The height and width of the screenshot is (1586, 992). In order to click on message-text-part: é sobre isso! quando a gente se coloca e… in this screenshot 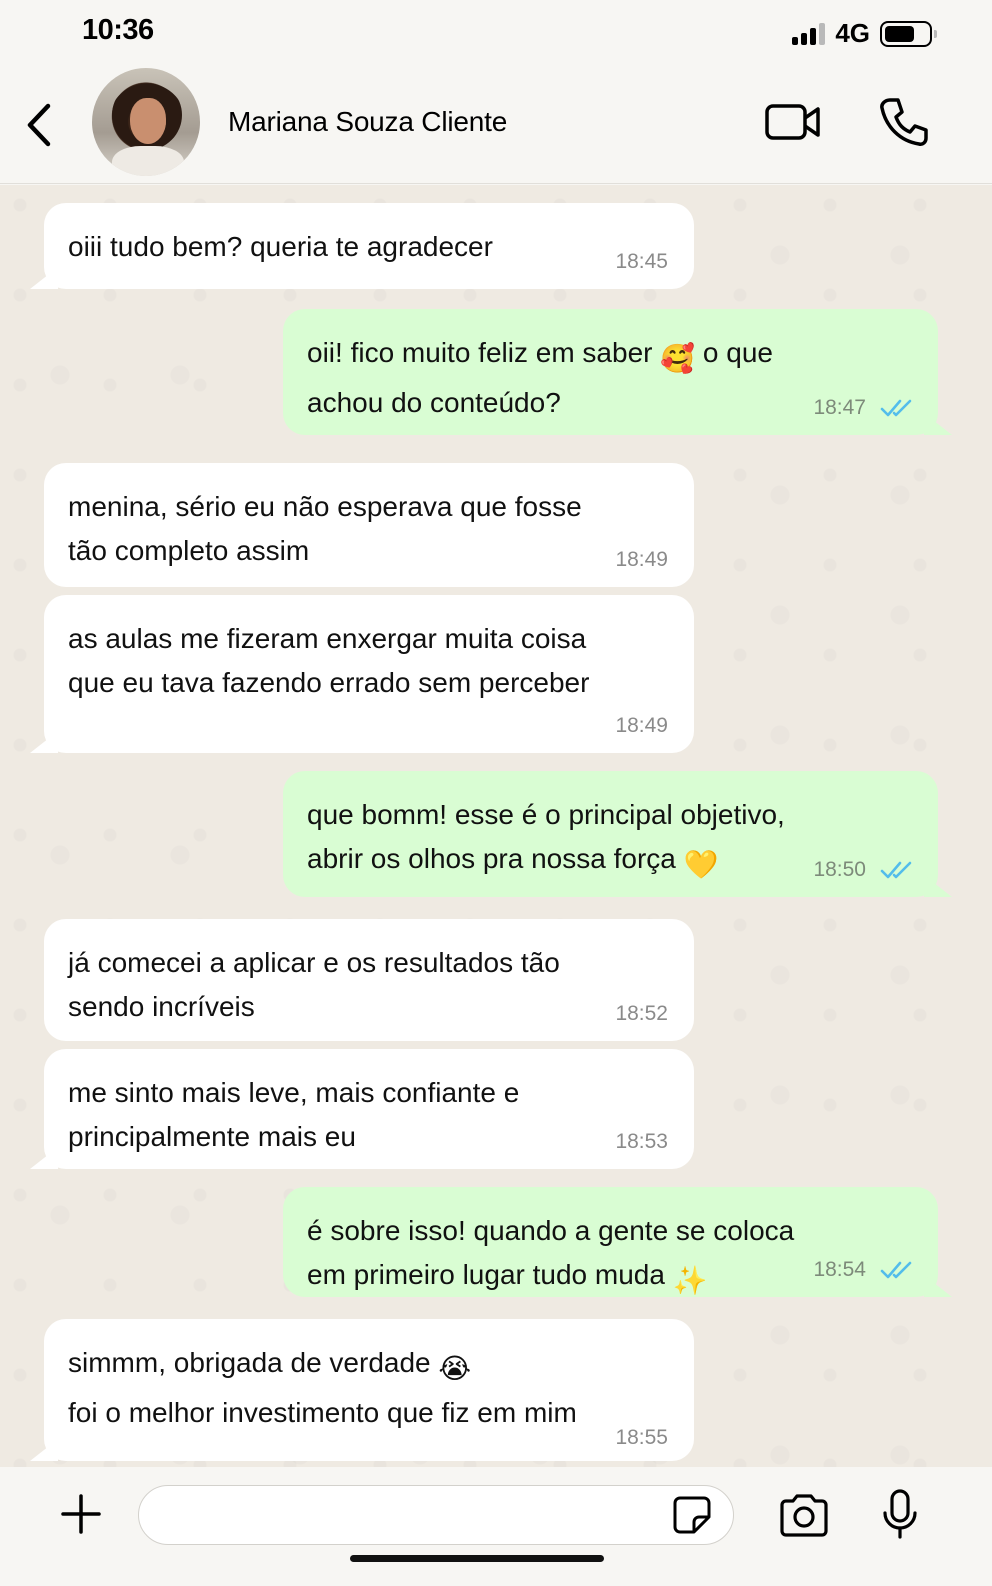, I will do `click(551, 1252)`.